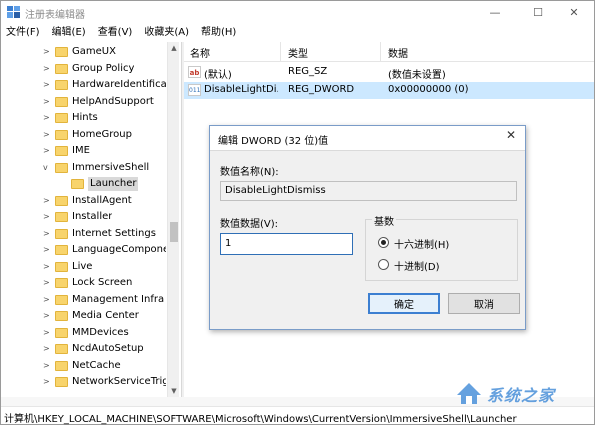  What do you see at coordinates (83, 366) in the screenshot?
I see `tree-item: > NetCache` at bounding box center [83, 366].